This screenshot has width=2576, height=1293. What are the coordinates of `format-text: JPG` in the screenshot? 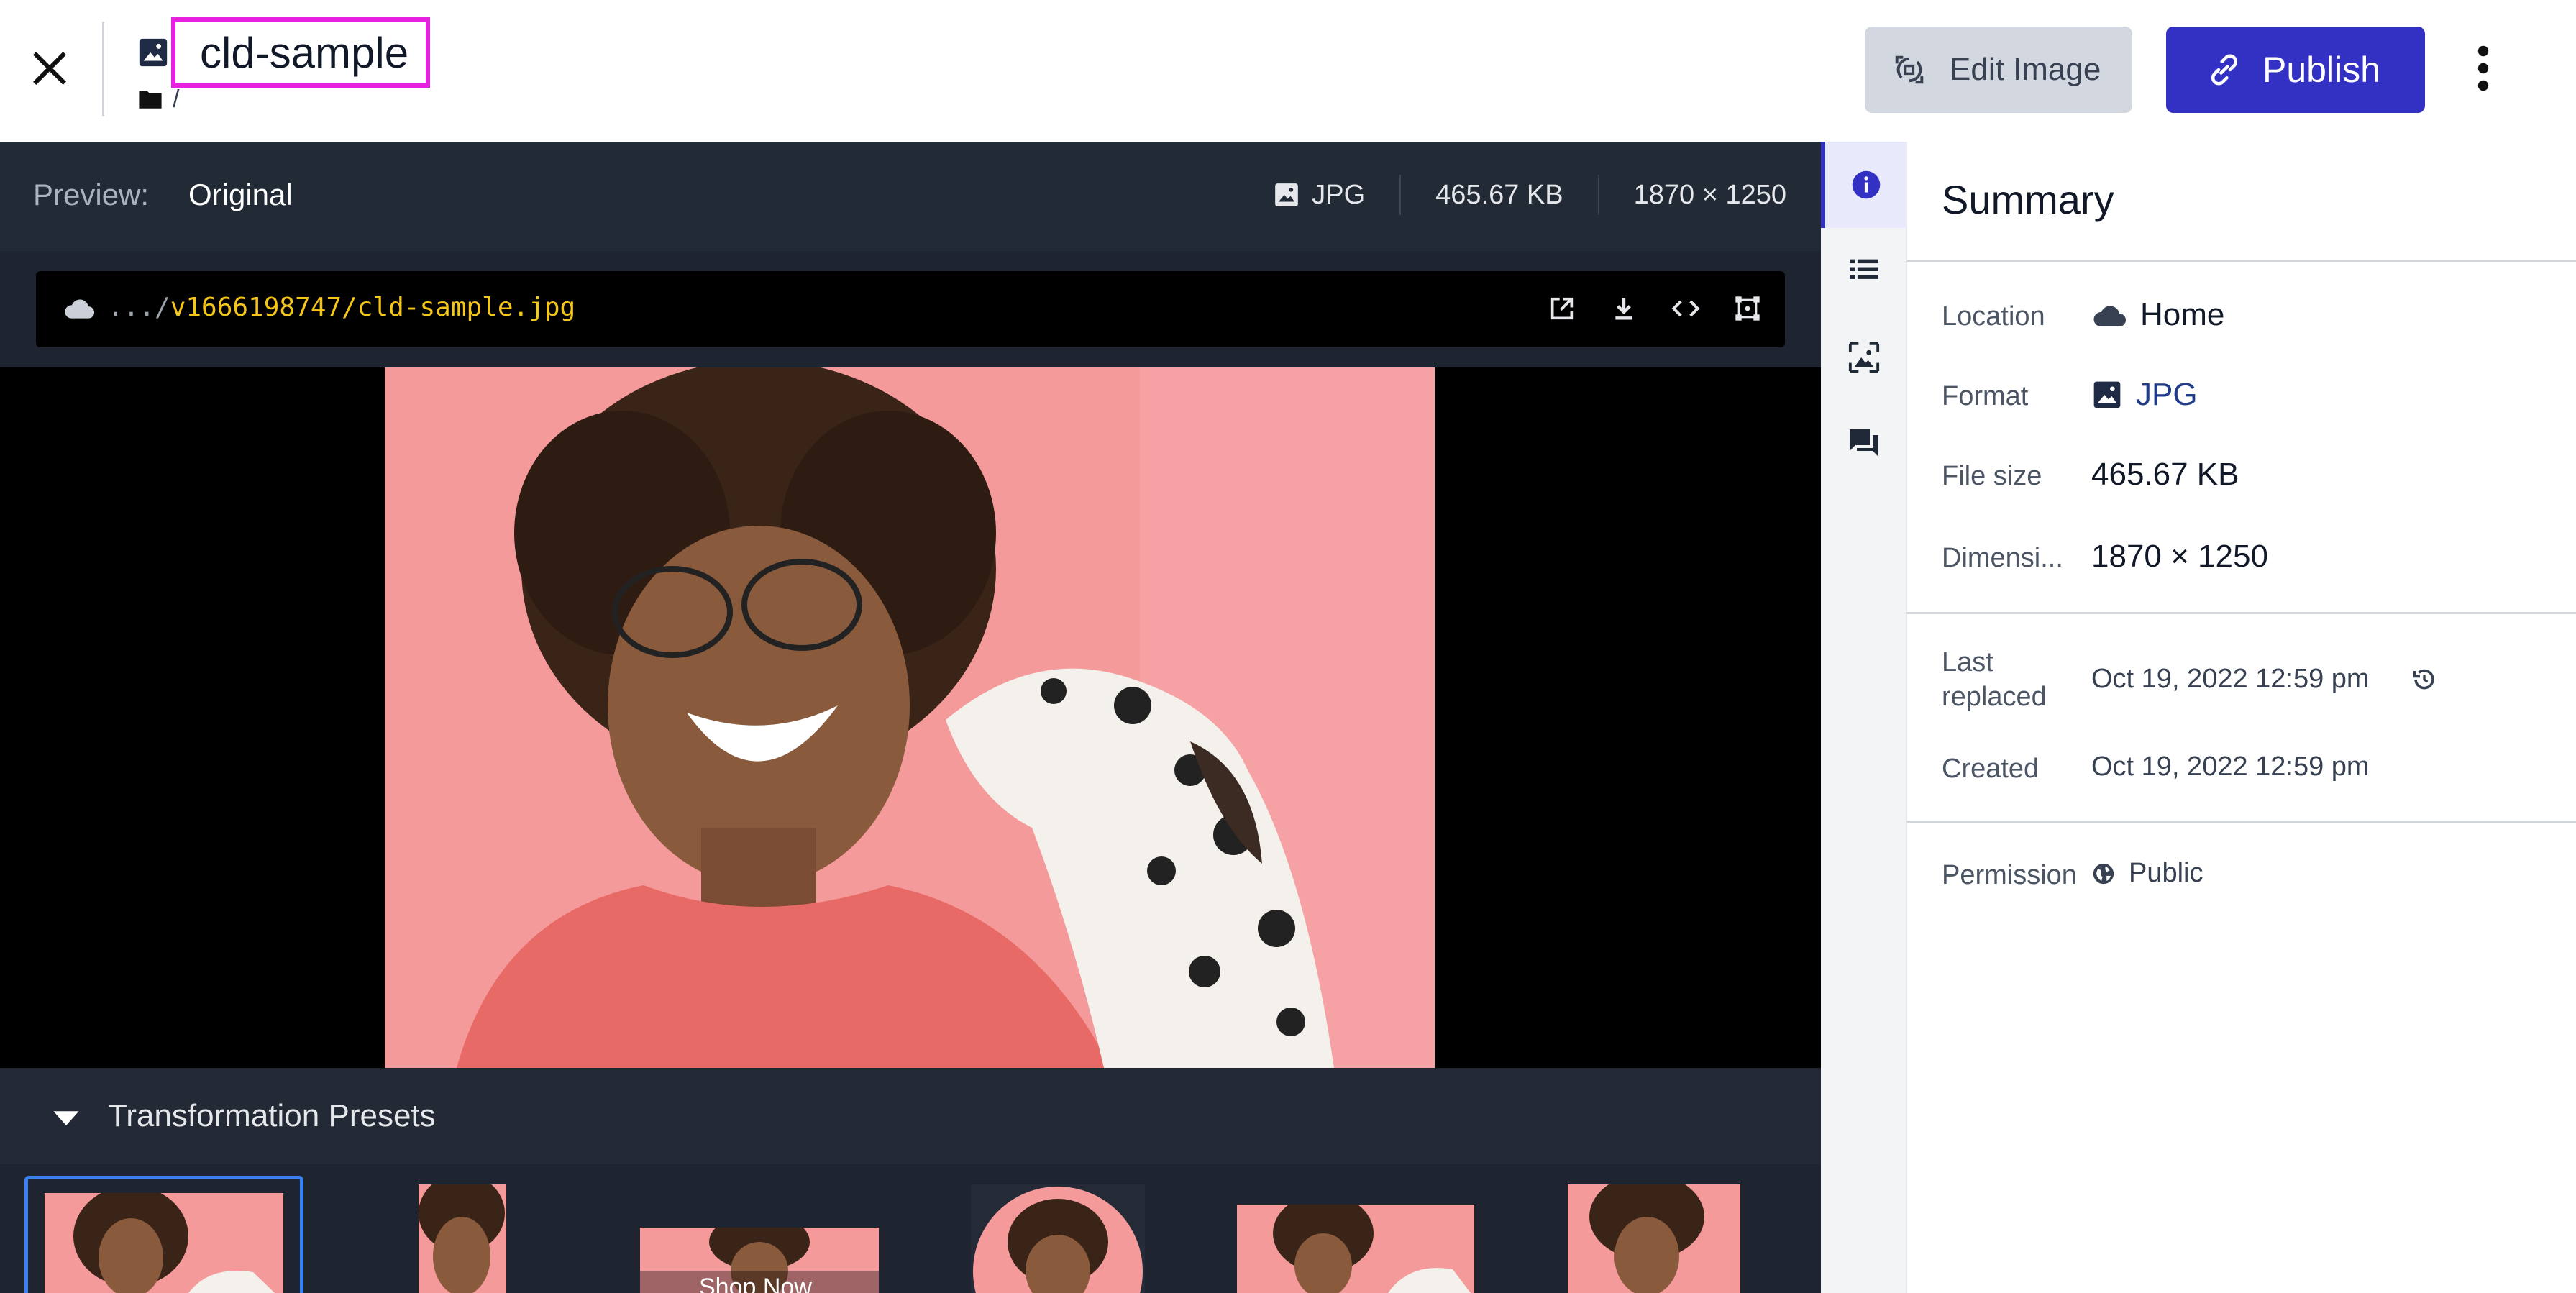 It's located at (2167, 394).